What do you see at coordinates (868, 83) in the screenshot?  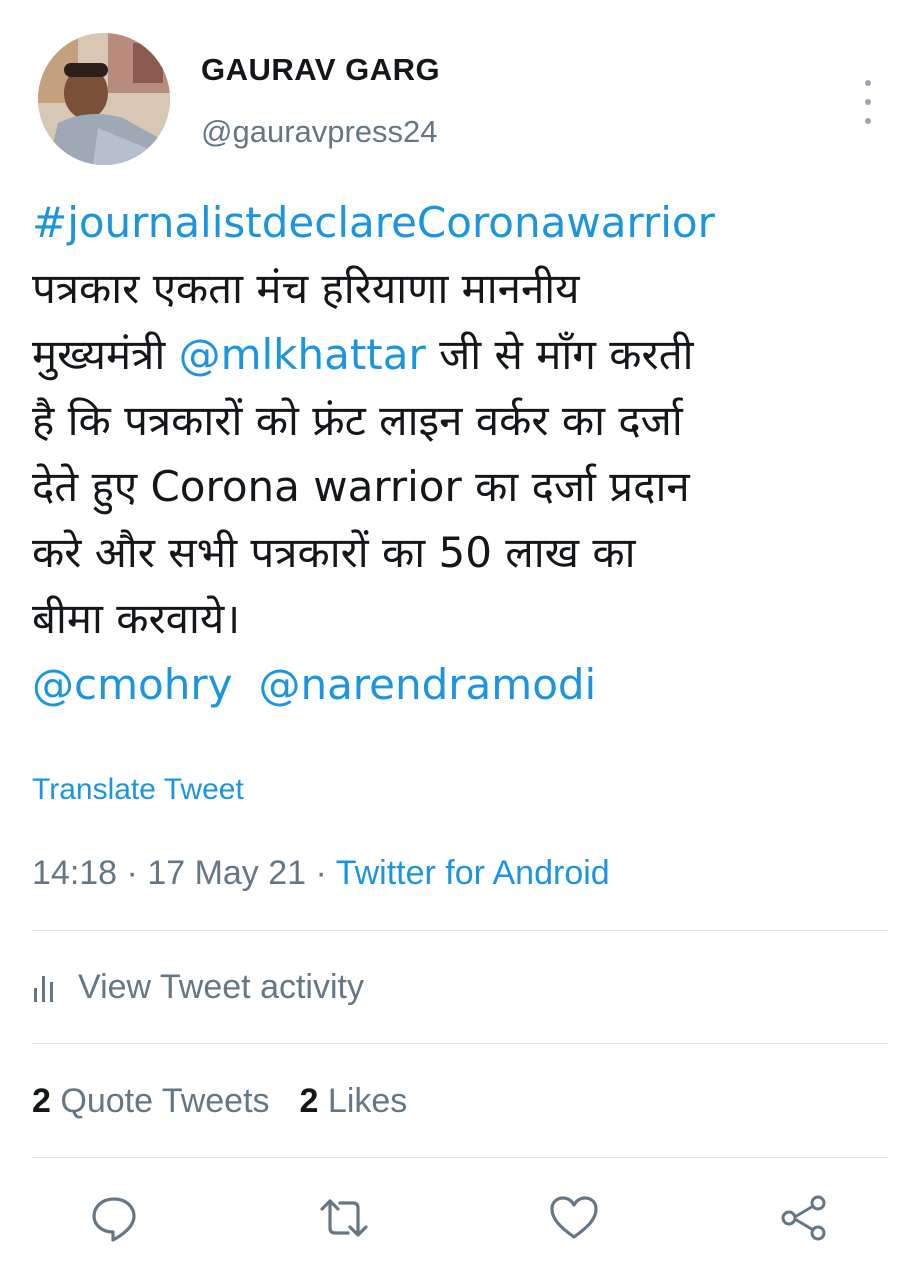 I see `more-vertical-icon` at bounding box center [868, 83].